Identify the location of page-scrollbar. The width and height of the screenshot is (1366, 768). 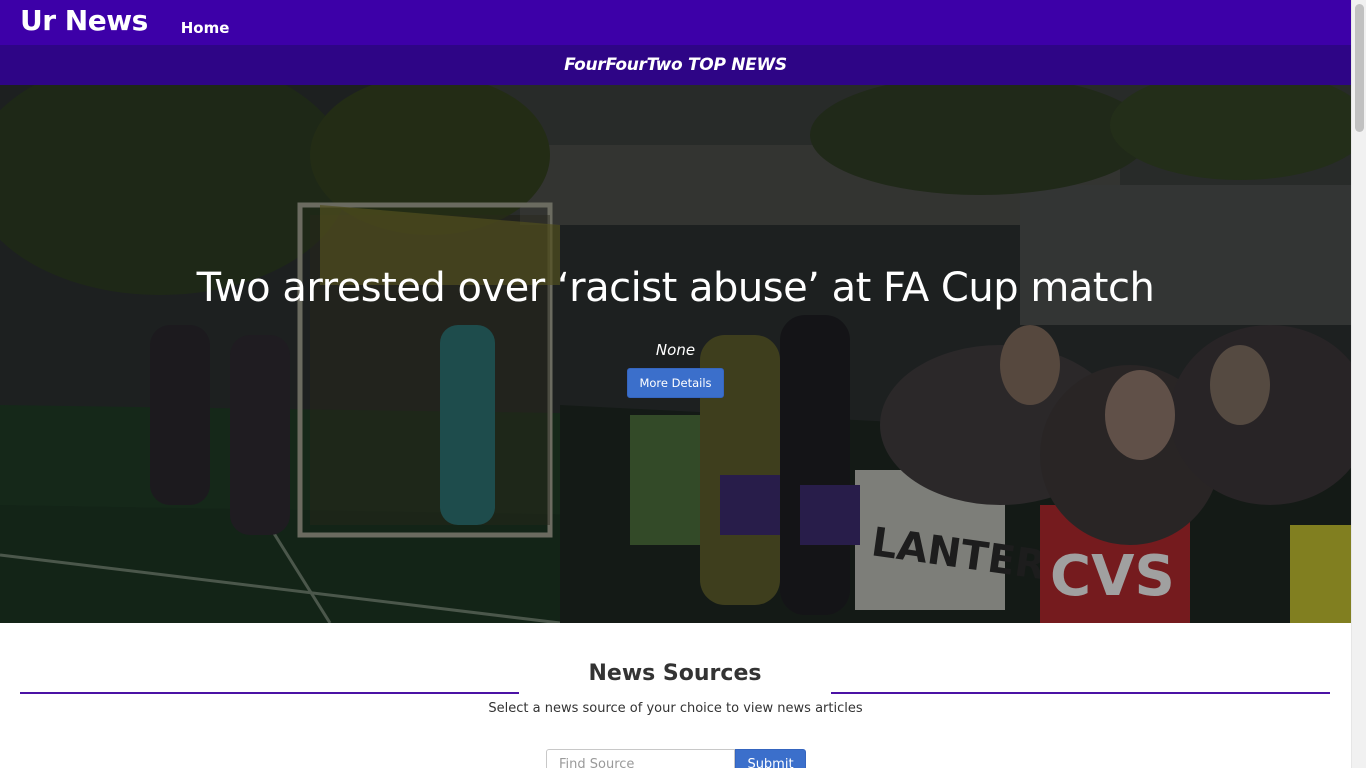
(1358, 384).